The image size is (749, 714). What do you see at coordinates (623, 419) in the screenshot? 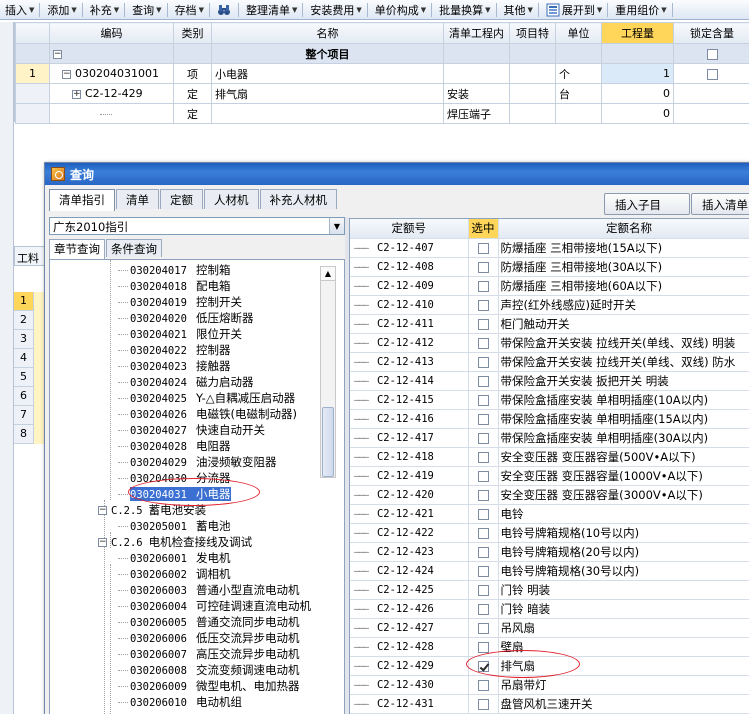
I see `norm-name-cell: 带保险盒插座安装 单相明插座(15A以内)` at bounding box center [623, 419].